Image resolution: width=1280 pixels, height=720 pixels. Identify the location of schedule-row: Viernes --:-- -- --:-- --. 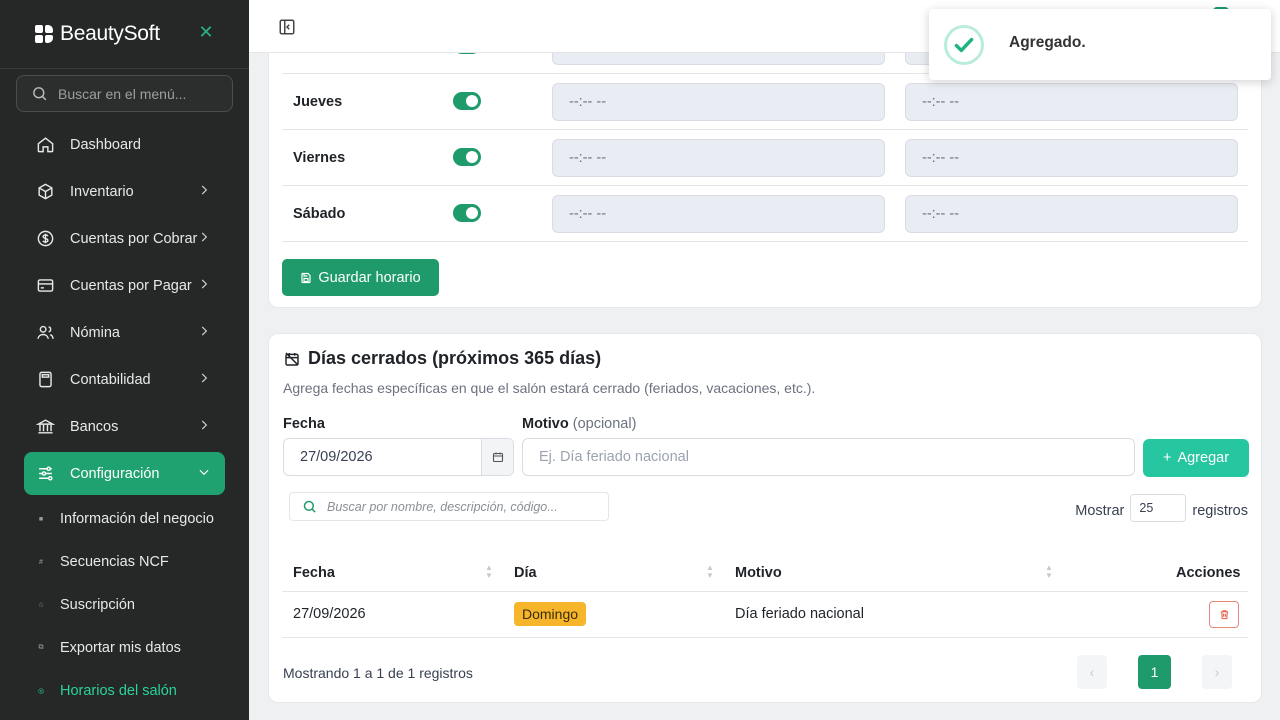
(765, 158).